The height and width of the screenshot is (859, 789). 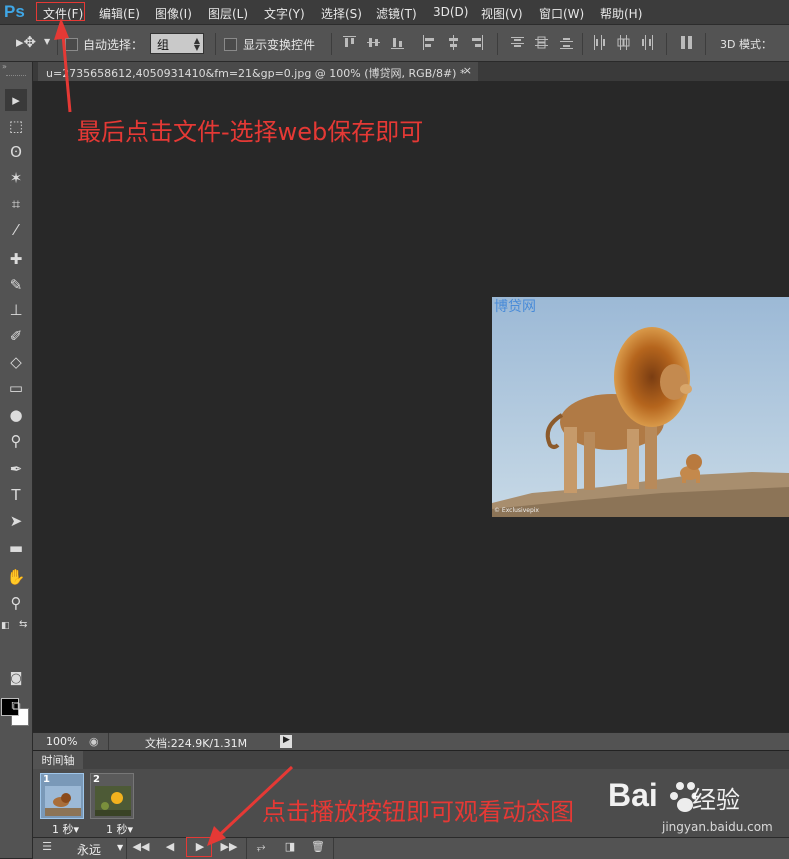 What do you see at coordinates (16, 126) in the screenshot?
I see `marquee-tool-icon: ⬚` at bounding box center [16, 126].